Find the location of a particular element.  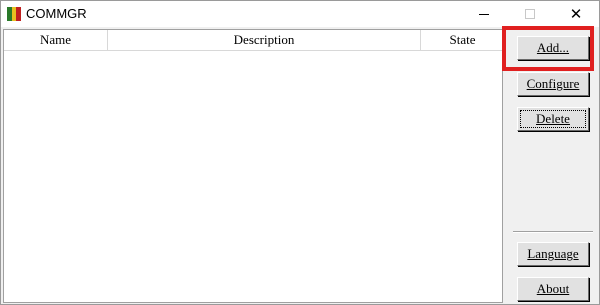

close-icon: ✕ is located at coordinates (576, 14).